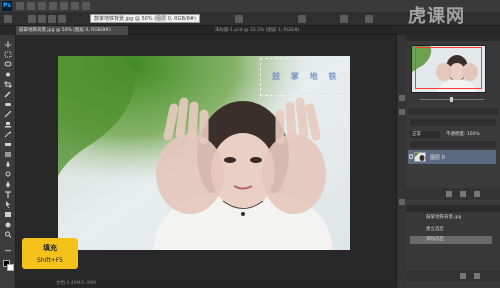  I want to click on tab-inactive-document: 未标题-1.psd @ 33.3% (图层 1, RGB/8), so click(272, 30).